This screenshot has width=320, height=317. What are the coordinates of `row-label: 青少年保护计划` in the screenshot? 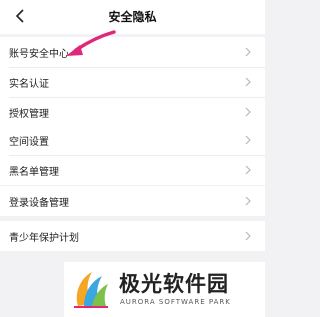 It's located at (44, 238).